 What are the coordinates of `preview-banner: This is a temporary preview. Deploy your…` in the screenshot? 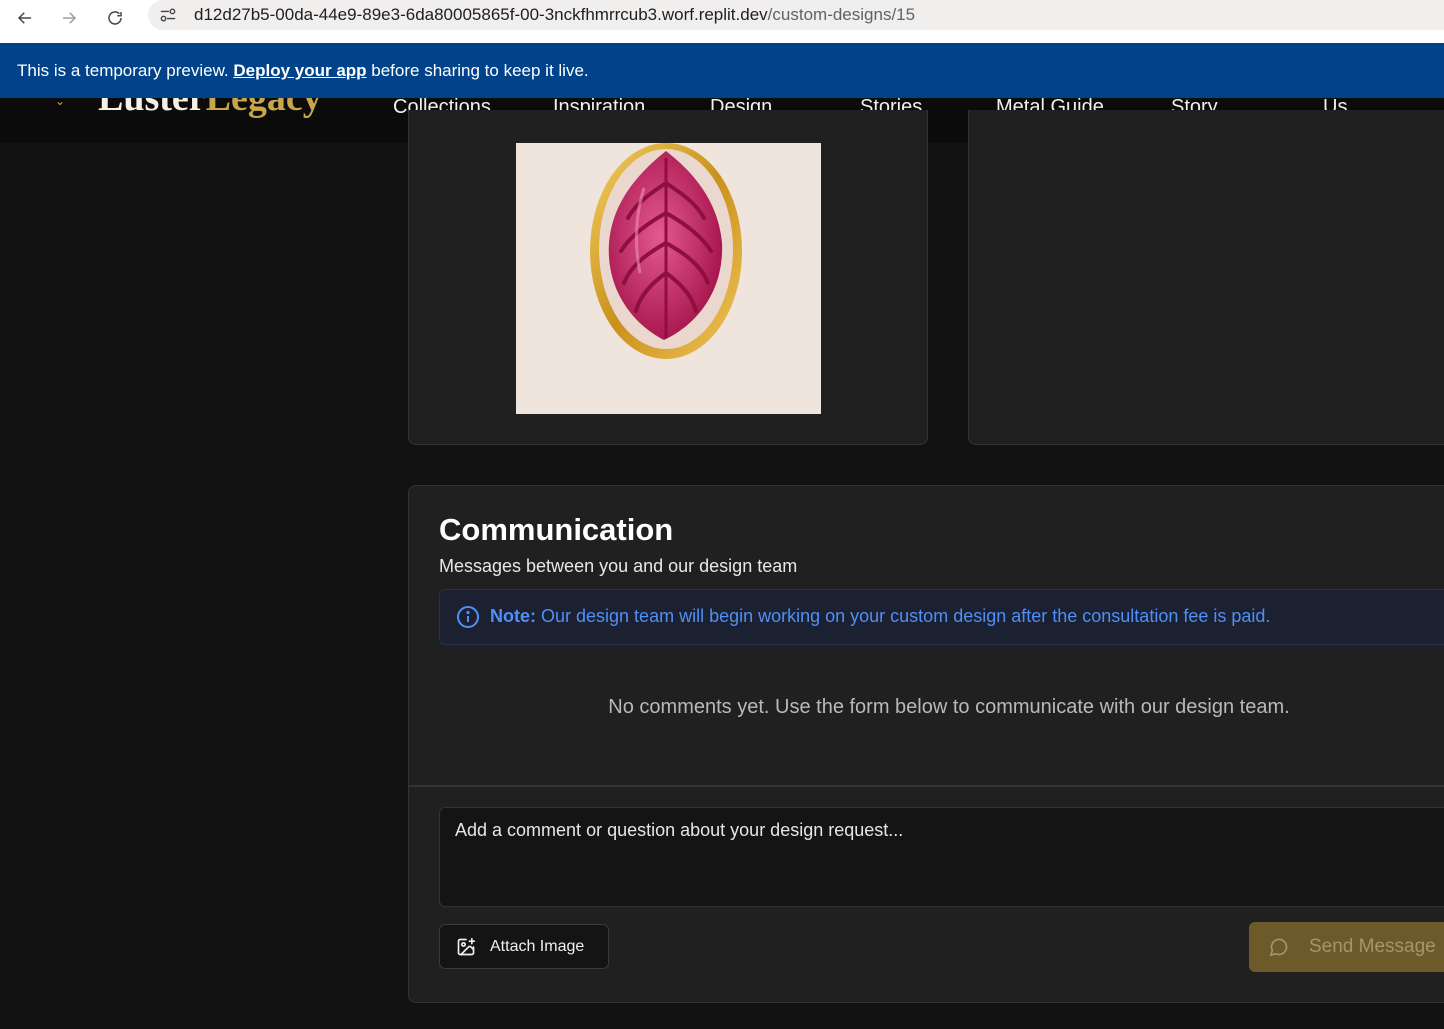 It's located at (722, 70).